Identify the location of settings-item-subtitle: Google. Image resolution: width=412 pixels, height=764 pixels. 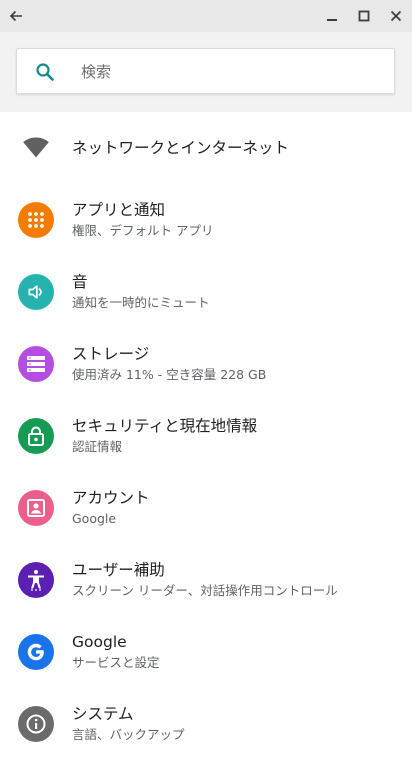
(94, 518).